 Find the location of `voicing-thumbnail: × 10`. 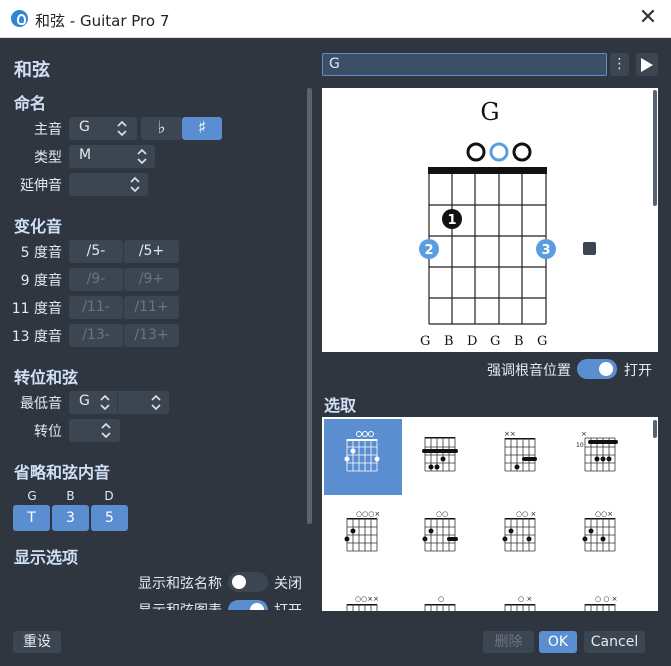

voicing-thumbnail: × 10 is located at coordinates (601, 457).